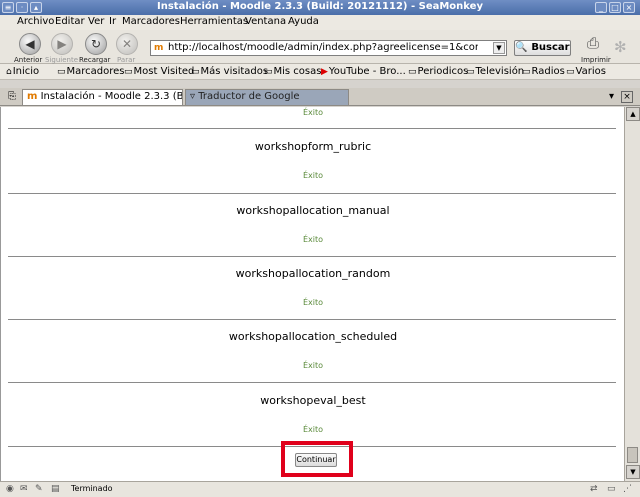 This screenshot has height=497, width=640. I want to click on address-book-icon: ▤, so click(55, 489).